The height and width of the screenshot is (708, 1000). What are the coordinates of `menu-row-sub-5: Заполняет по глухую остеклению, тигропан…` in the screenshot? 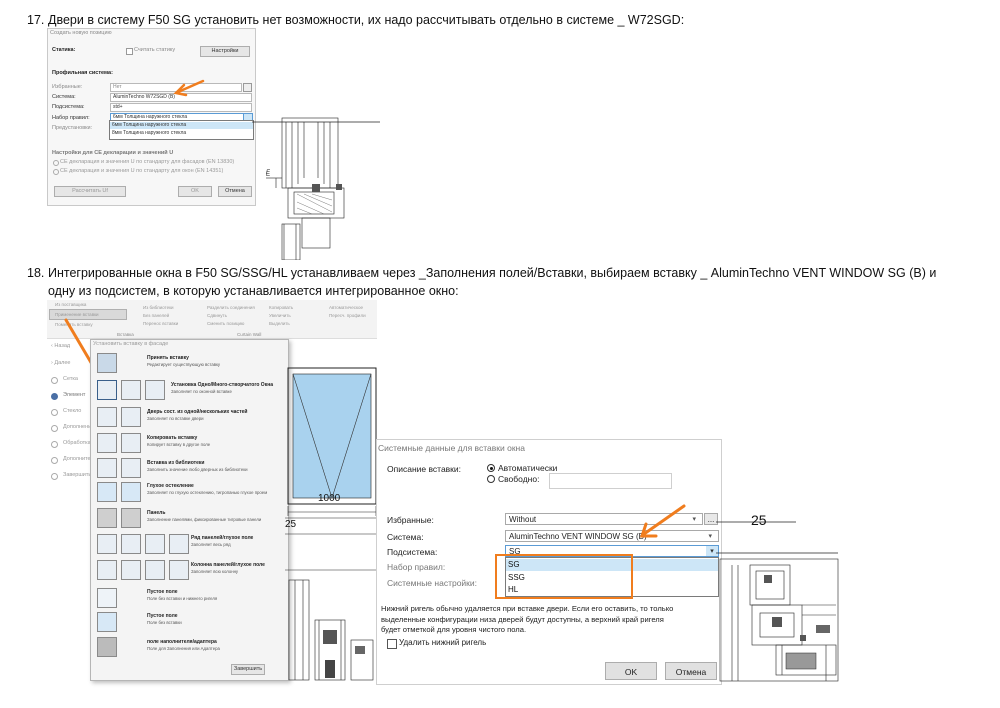 It's located at (207, 492).